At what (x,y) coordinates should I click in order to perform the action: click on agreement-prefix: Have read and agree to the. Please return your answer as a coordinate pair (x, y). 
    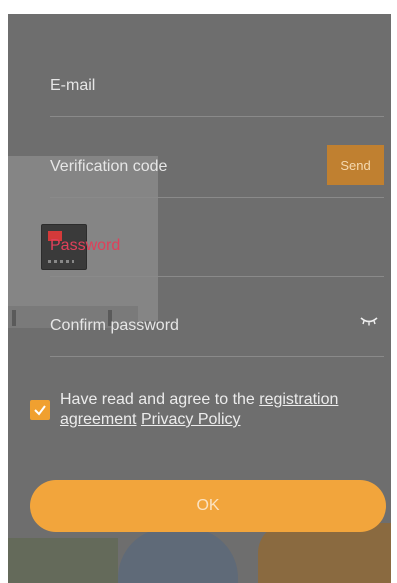
    Looking at the image, I should click on (160, 399).